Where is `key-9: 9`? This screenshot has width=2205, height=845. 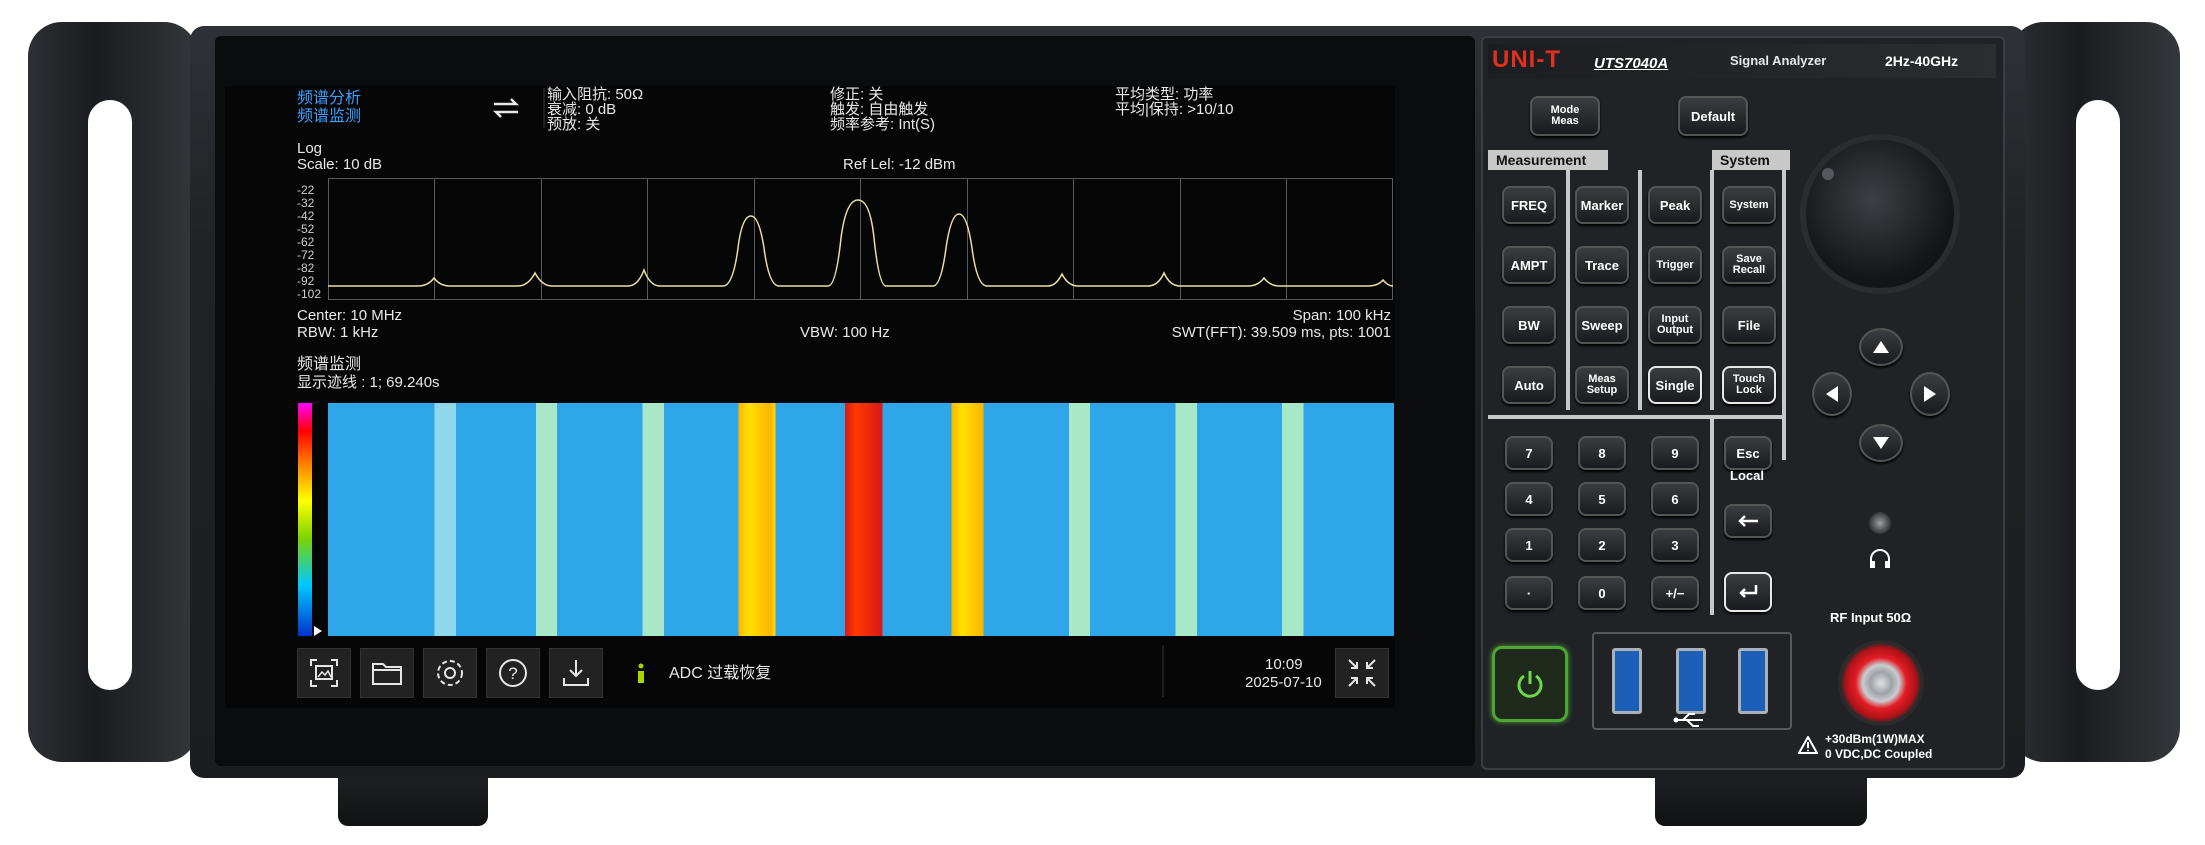
key-9: 9 is located at coordinates (1675, 453).